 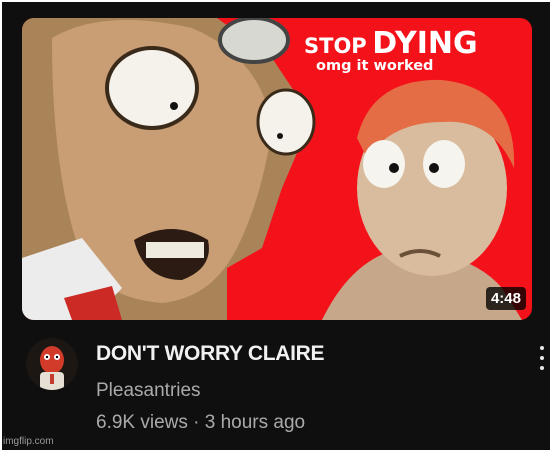 I want to click on more-vert-icon, so click(x=542, y=359).